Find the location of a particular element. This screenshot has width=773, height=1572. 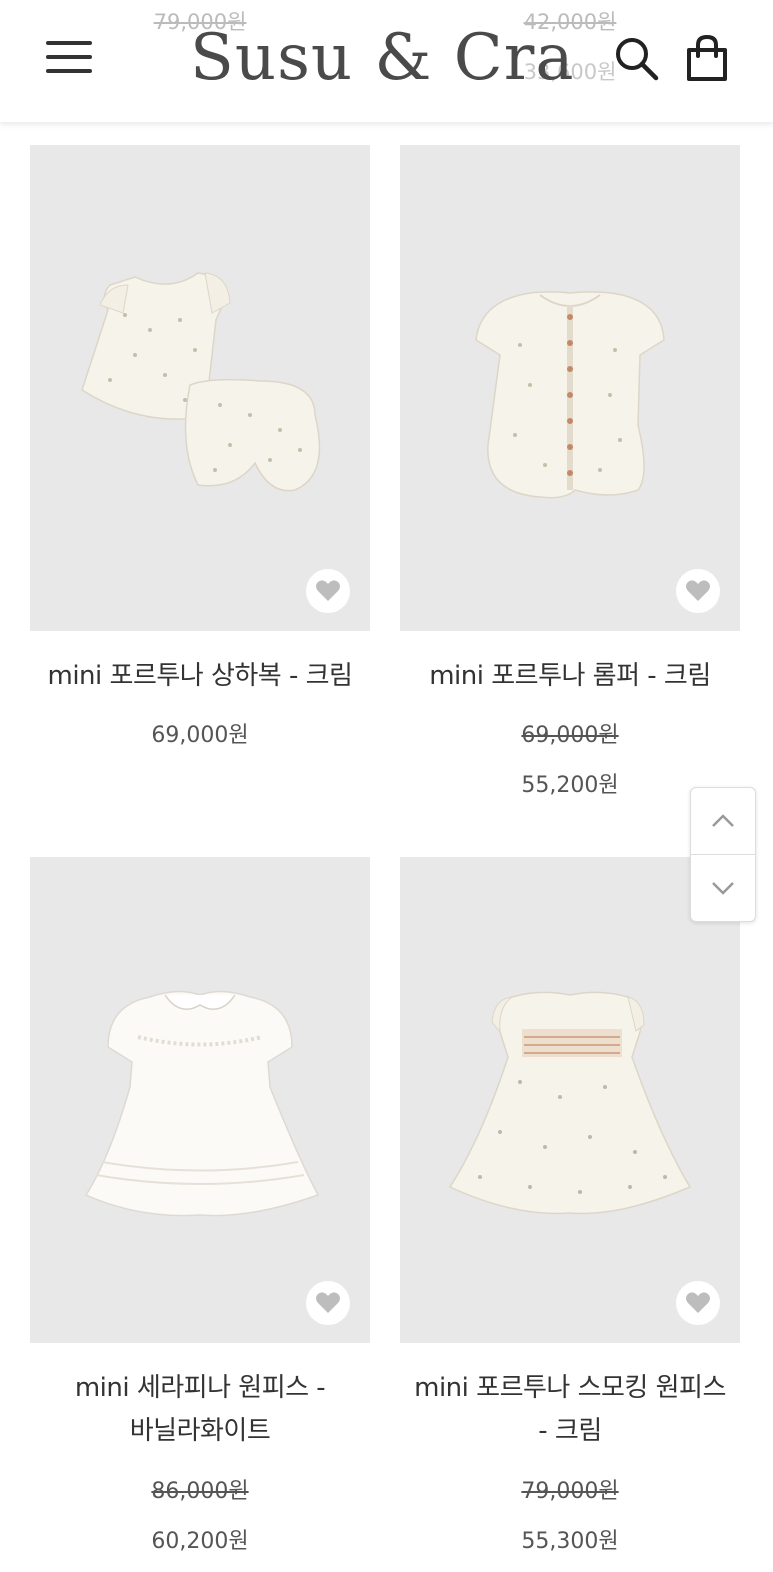

site-logo: Susu & Cra is located at coordinates (387, 58).